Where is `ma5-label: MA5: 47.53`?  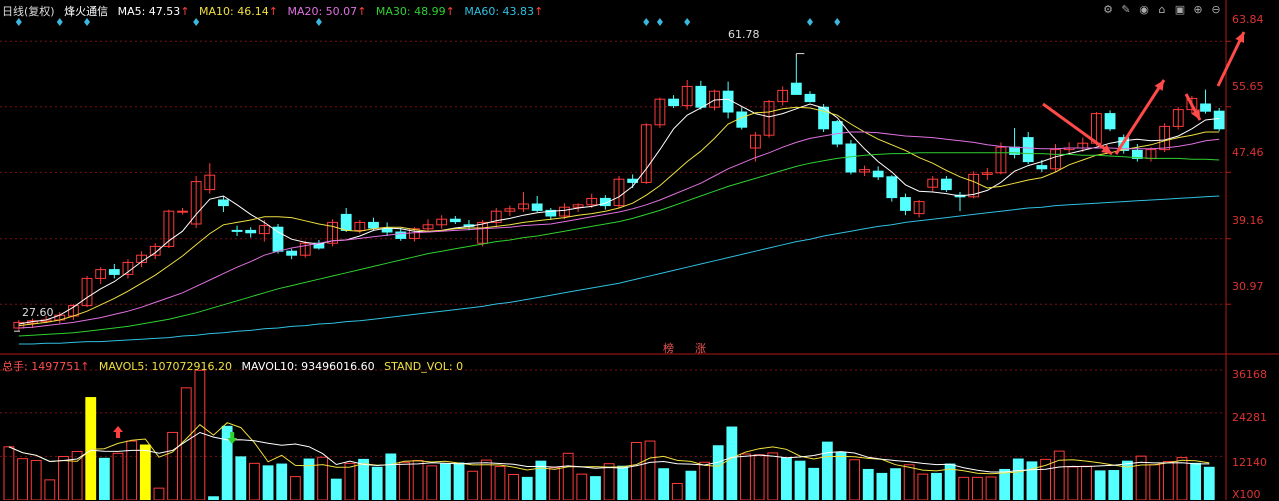
ma5-label: MA5: 47.53 is located at coordinates (149, 11).